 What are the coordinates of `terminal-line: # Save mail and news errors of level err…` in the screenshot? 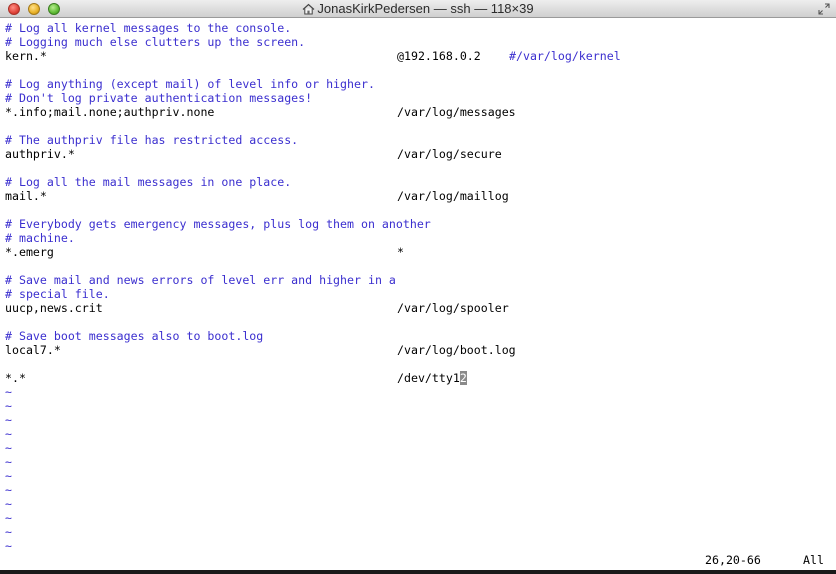 It's located at (200, 280).